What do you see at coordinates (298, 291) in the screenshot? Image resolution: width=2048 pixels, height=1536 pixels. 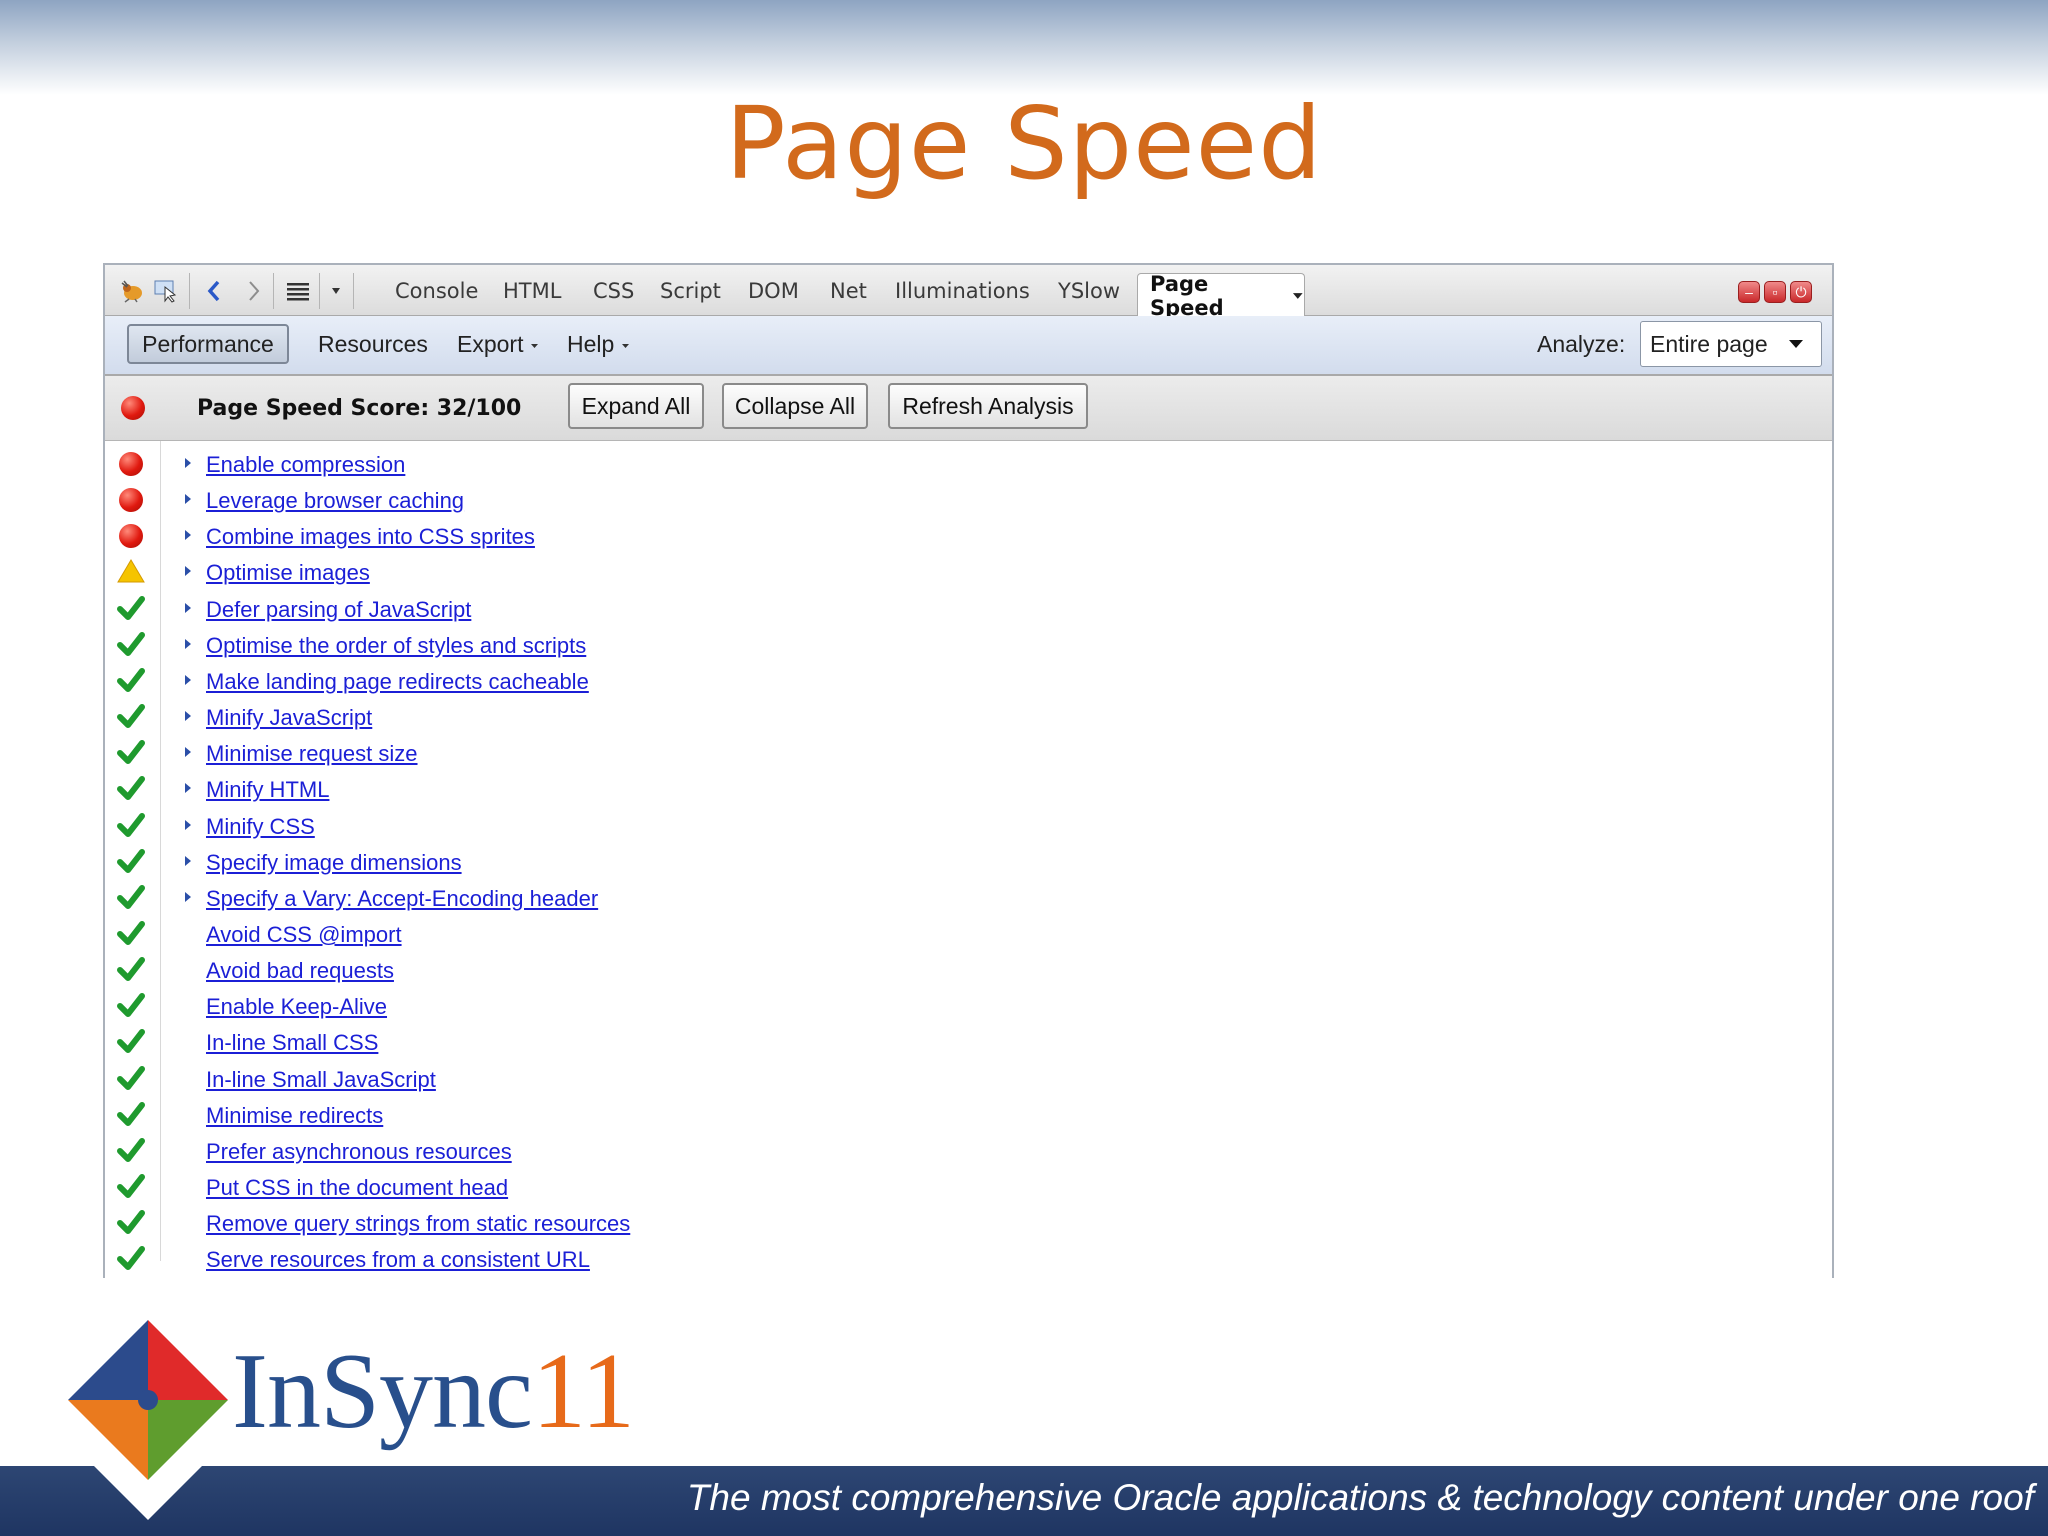 I see `command-line-icon` at bounding box center [298, 291].